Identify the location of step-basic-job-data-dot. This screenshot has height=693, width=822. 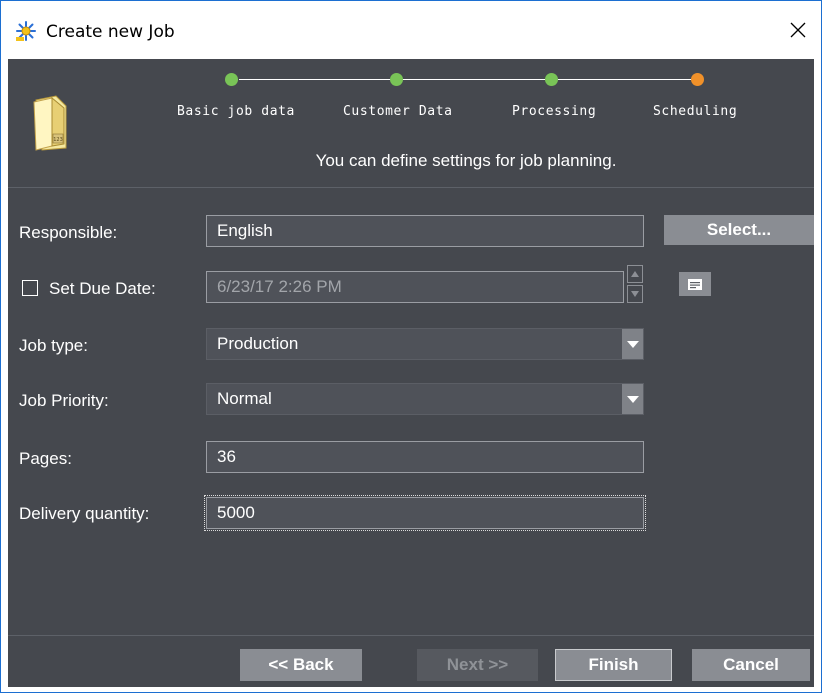
(231, 79).